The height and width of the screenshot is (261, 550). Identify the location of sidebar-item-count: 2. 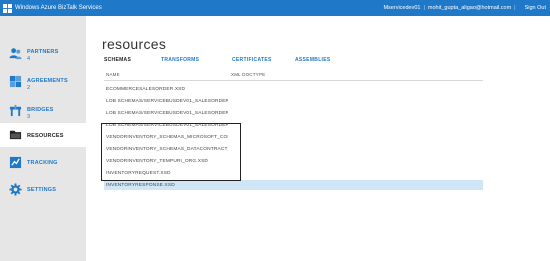
(29, 88).